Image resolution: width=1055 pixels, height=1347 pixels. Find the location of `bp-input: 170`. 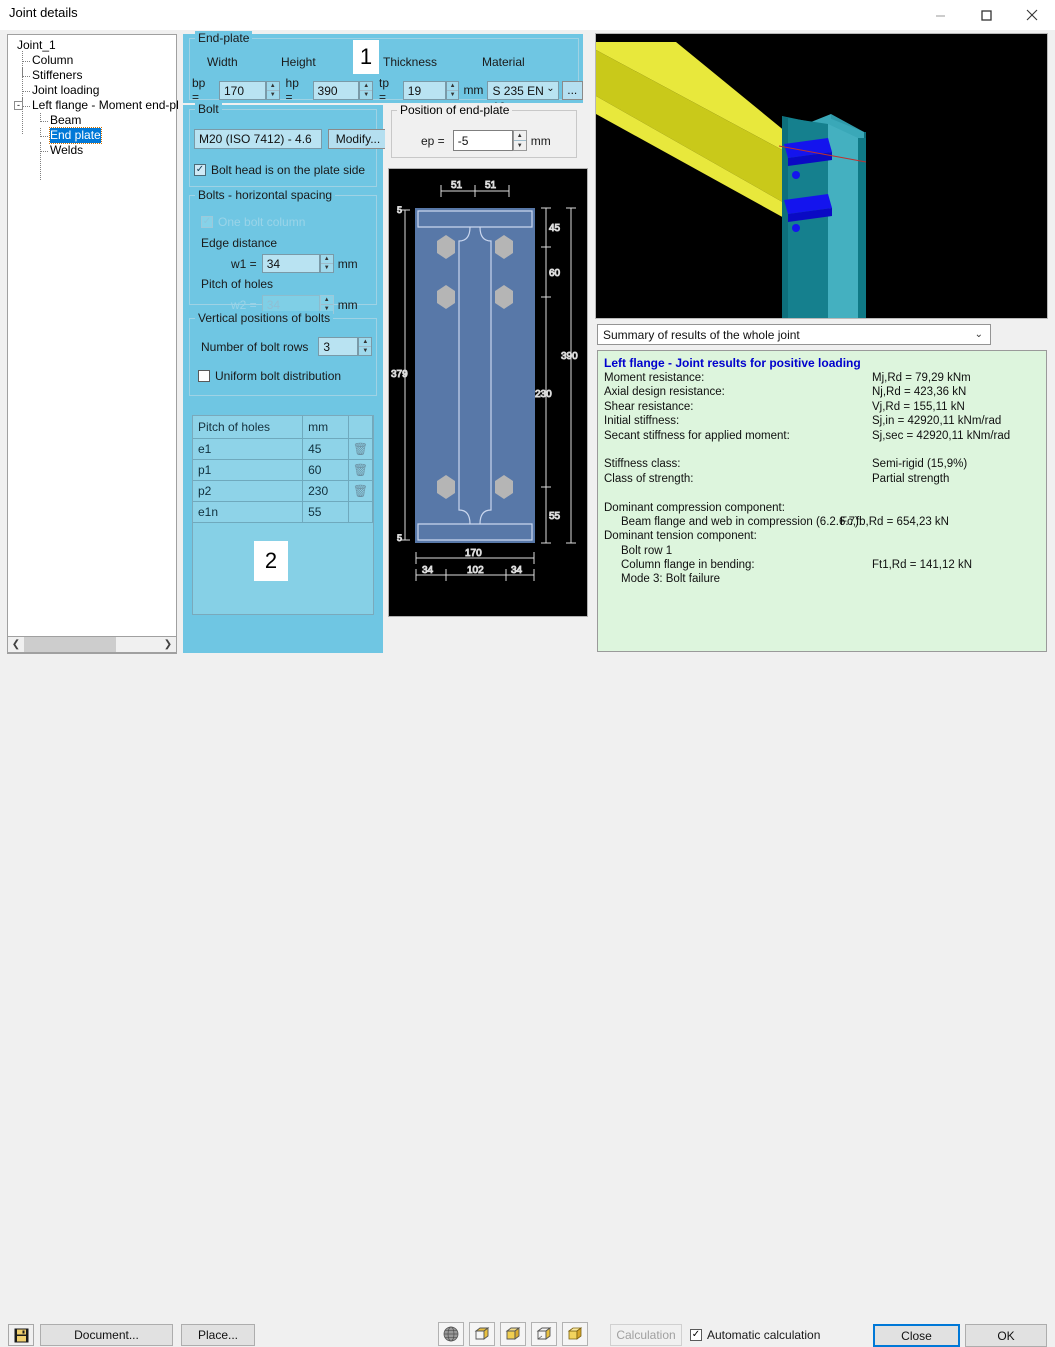

bp-input: 170 is located at coordinates (242, 90).